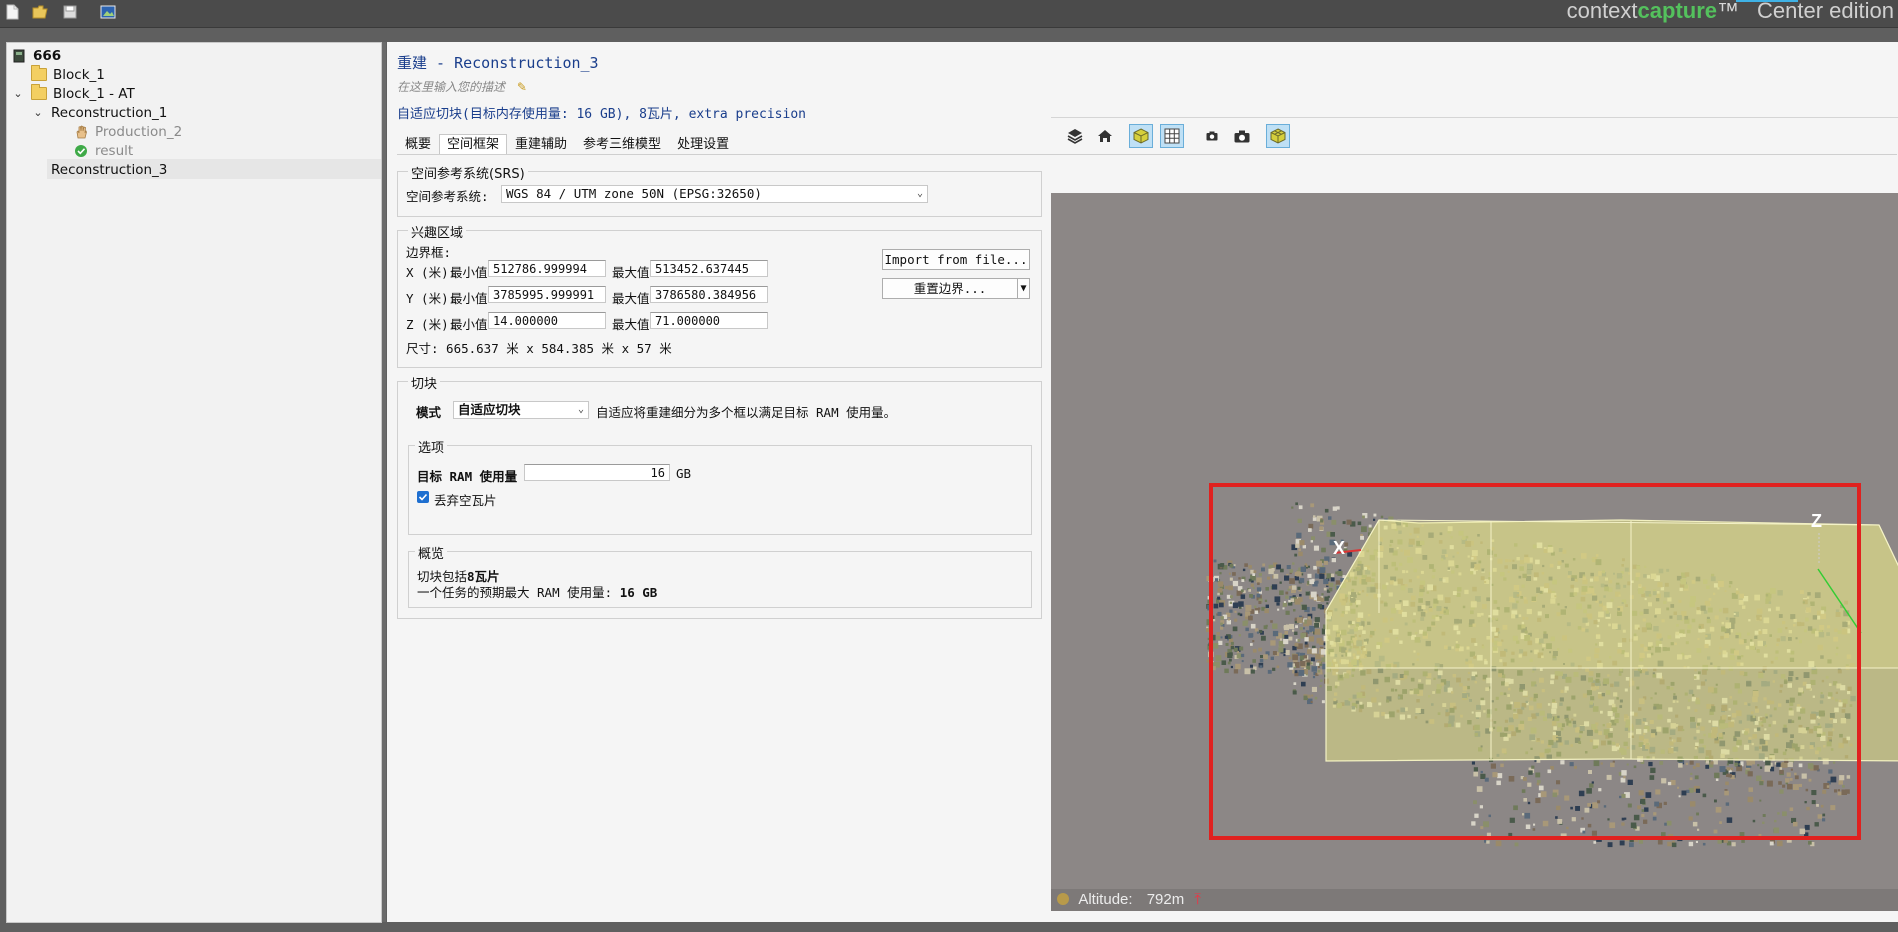  I want to click on layers-icon, so click(1075, 136).